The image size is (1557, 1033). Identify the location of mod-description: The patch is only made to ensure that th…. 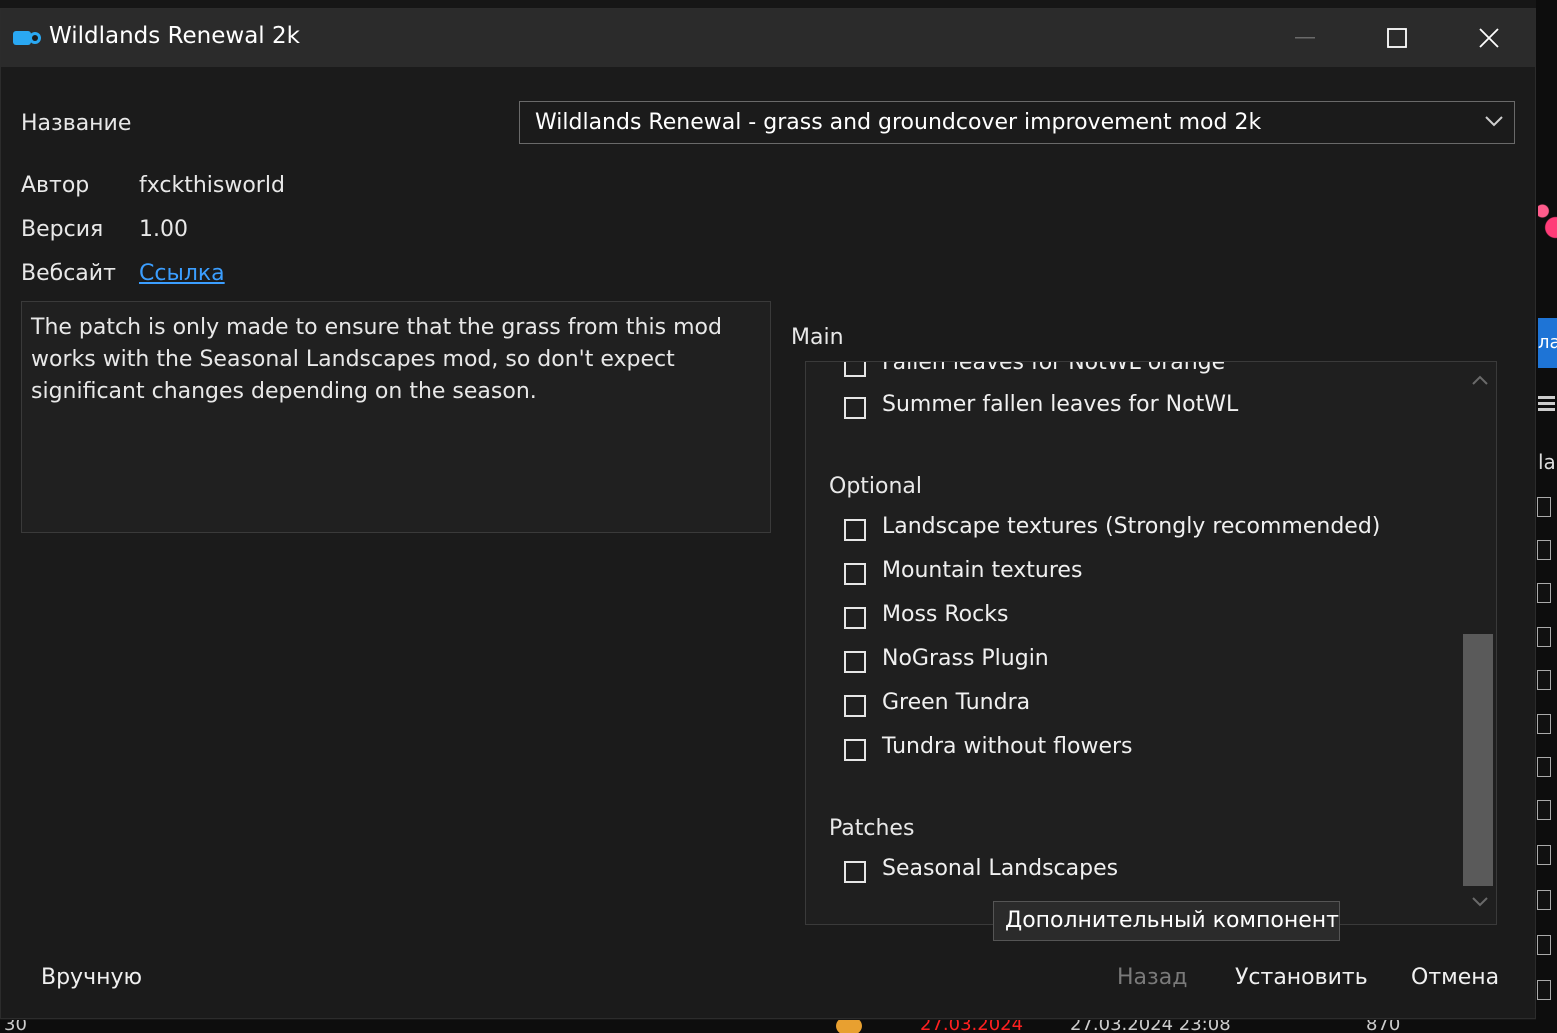
(396, 417).